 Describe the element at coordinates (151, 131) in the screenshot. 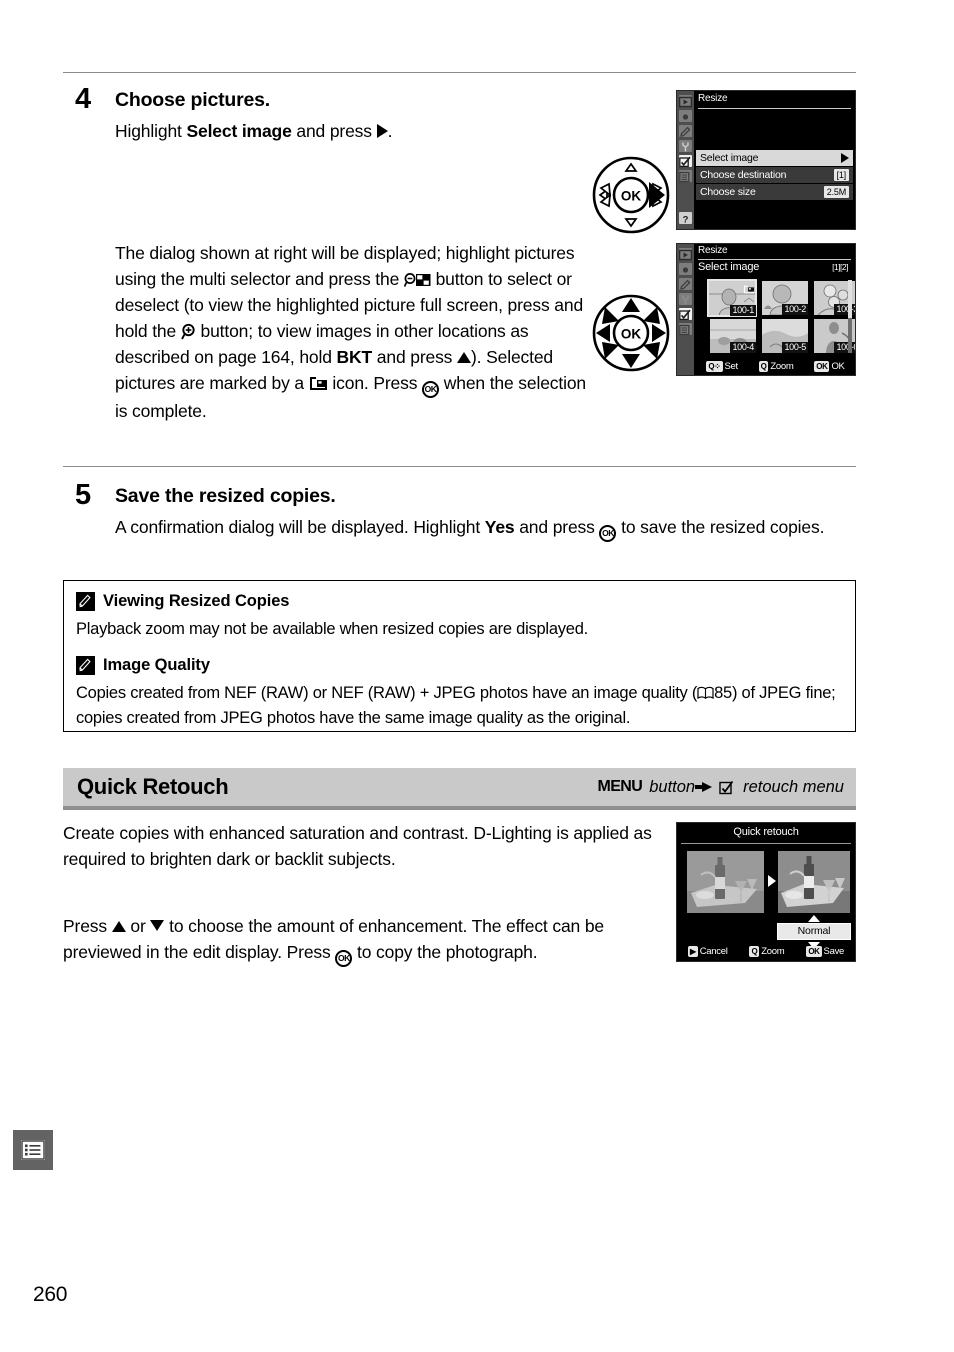

I see `step-4-intro-prefix: Highlight` at that location.